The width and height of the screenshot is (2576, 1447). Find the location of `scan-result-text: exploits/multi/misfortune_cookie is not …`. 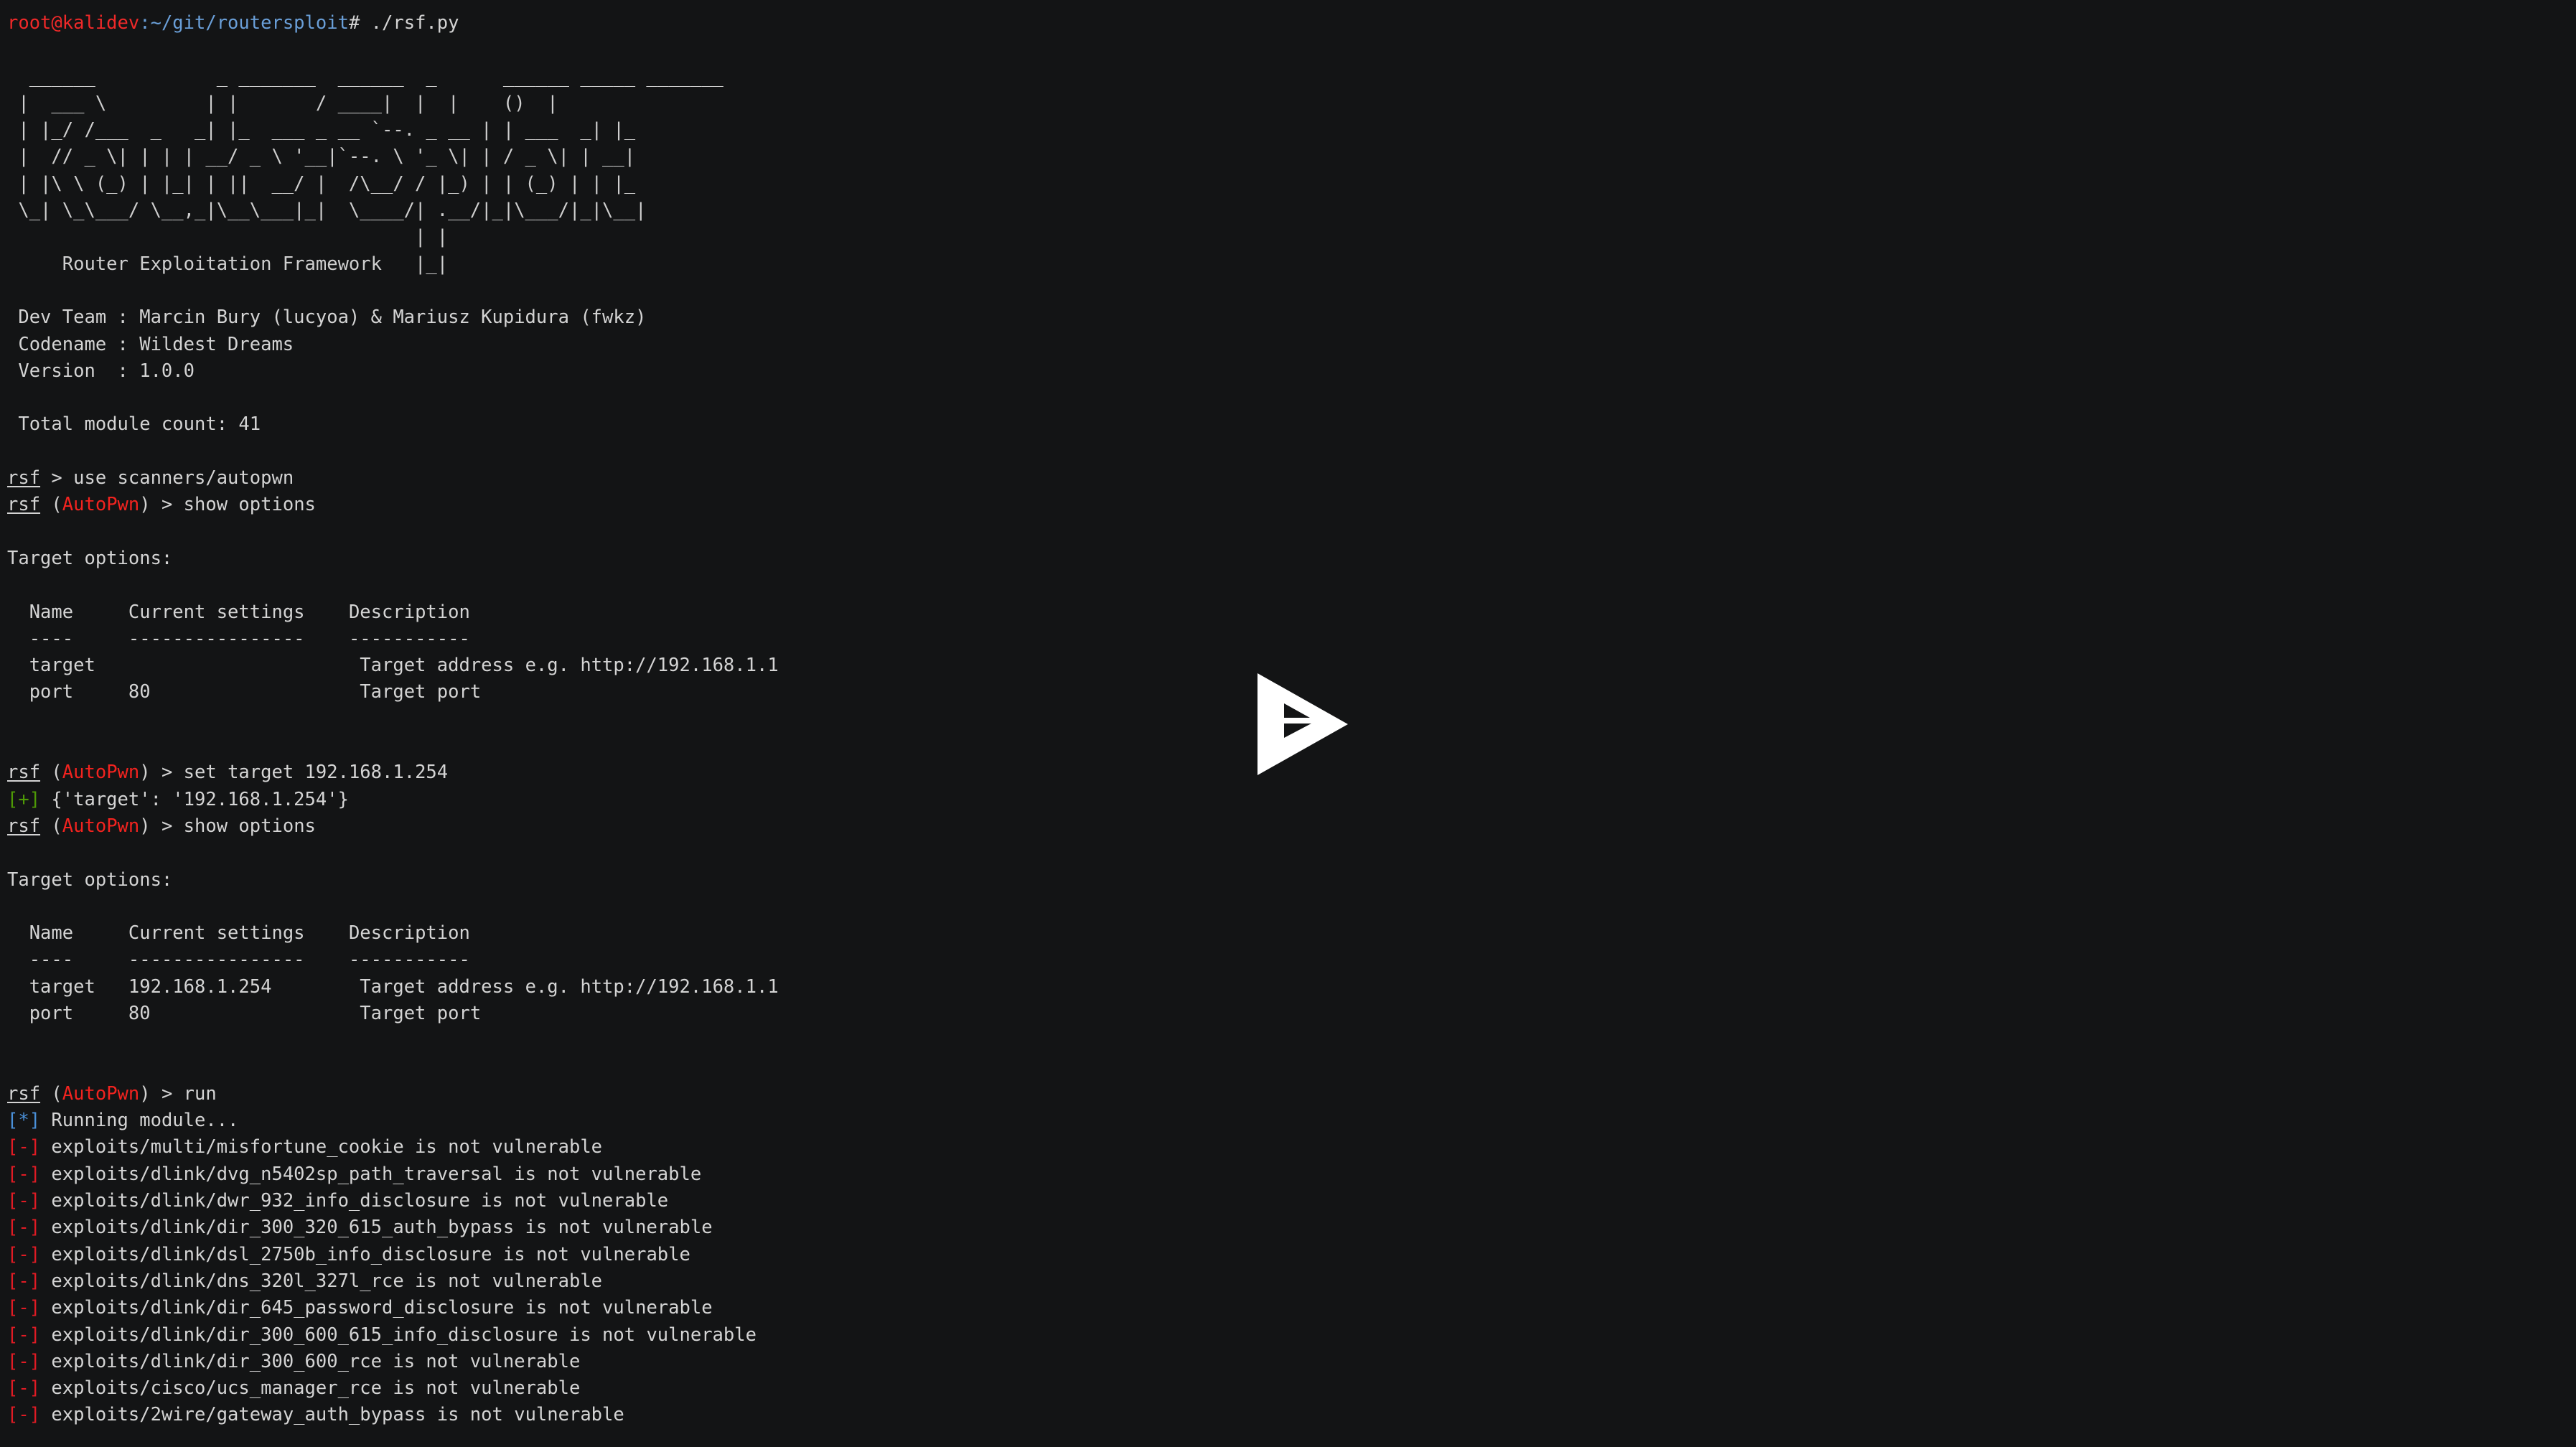

scan-result-text: exploits/multi/misfortune_cookie is not … is located at coordinates (322, 1147).